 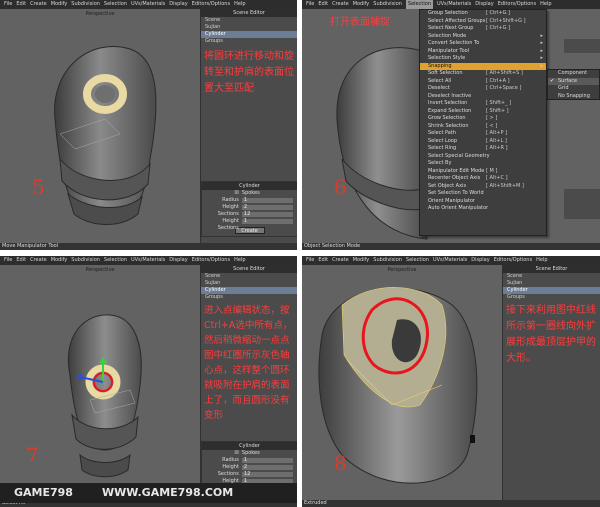 I want to click on snap-surface: ✔ Surface, so click(x=573, y=81).